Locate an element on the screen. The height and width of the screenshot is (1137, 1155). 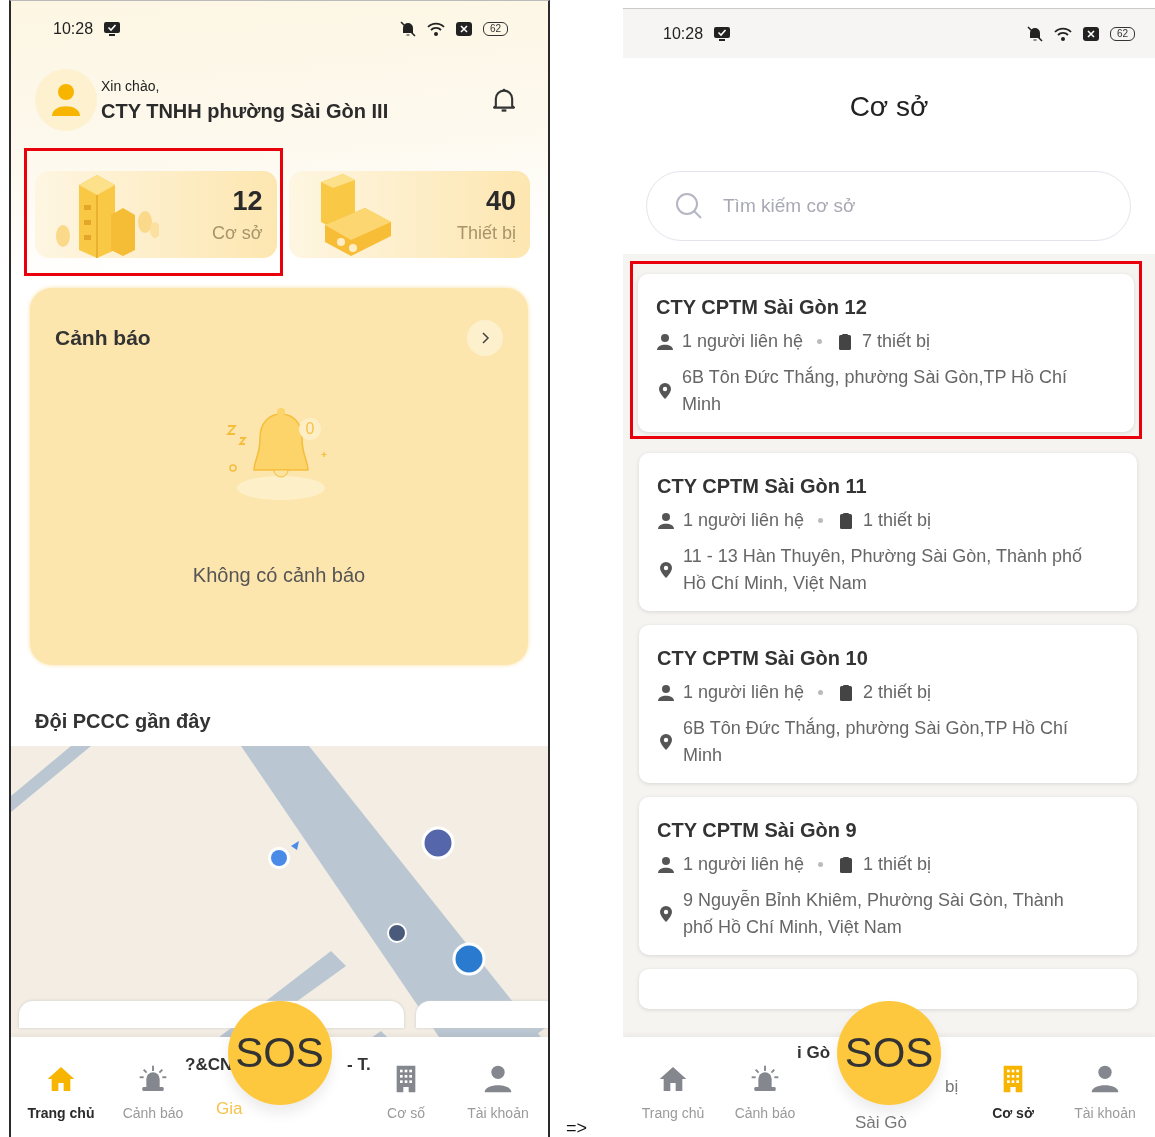
page-title: Cơ sở is located at coordinates (889, 107).